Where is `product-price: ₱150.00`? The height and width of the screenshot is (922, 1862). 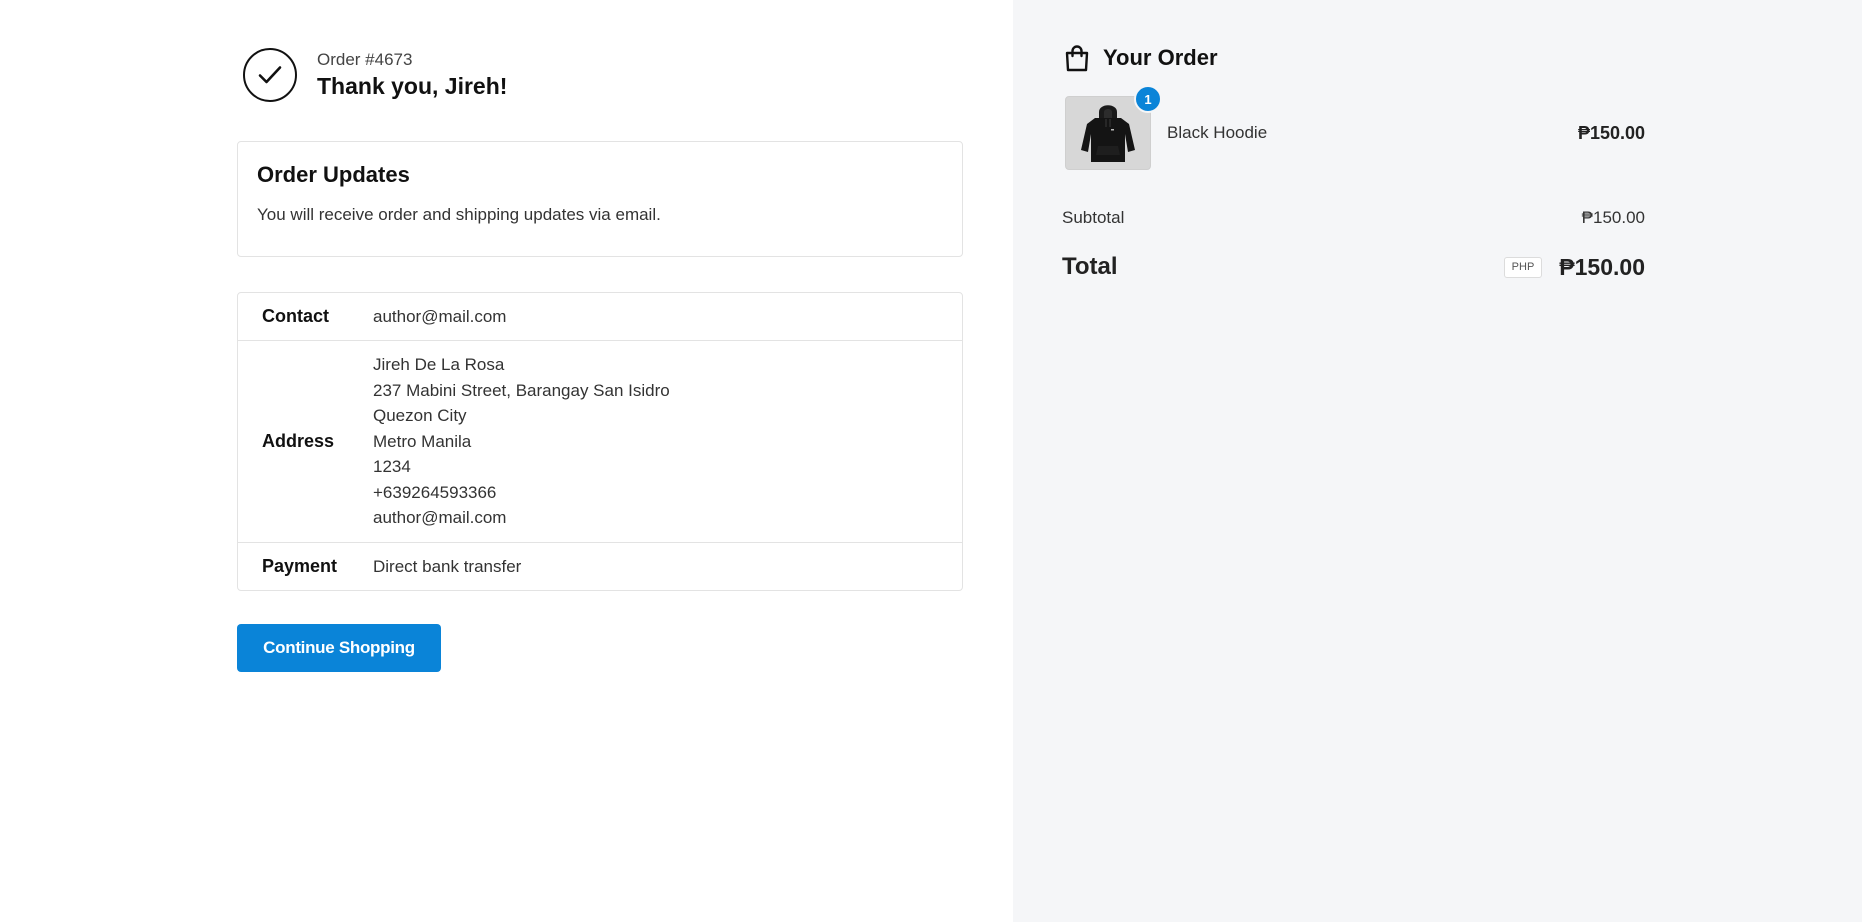
product-price: ₱150.00 is located at coordinates (1611, 132).